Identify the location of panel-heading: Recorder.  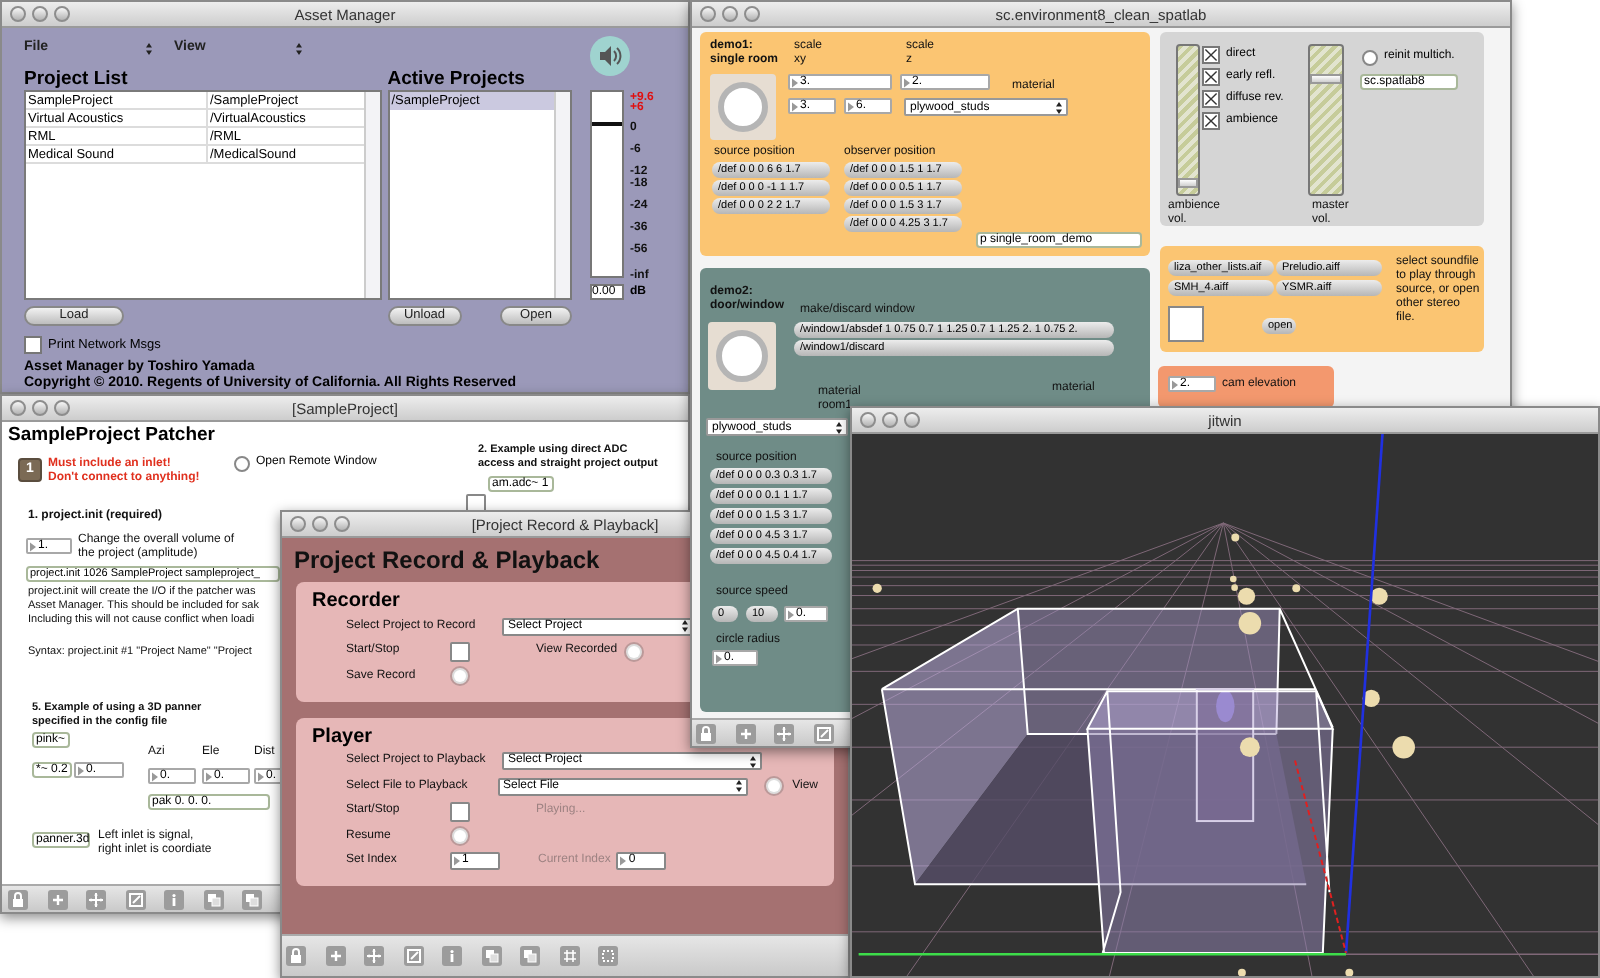
(356, 601).